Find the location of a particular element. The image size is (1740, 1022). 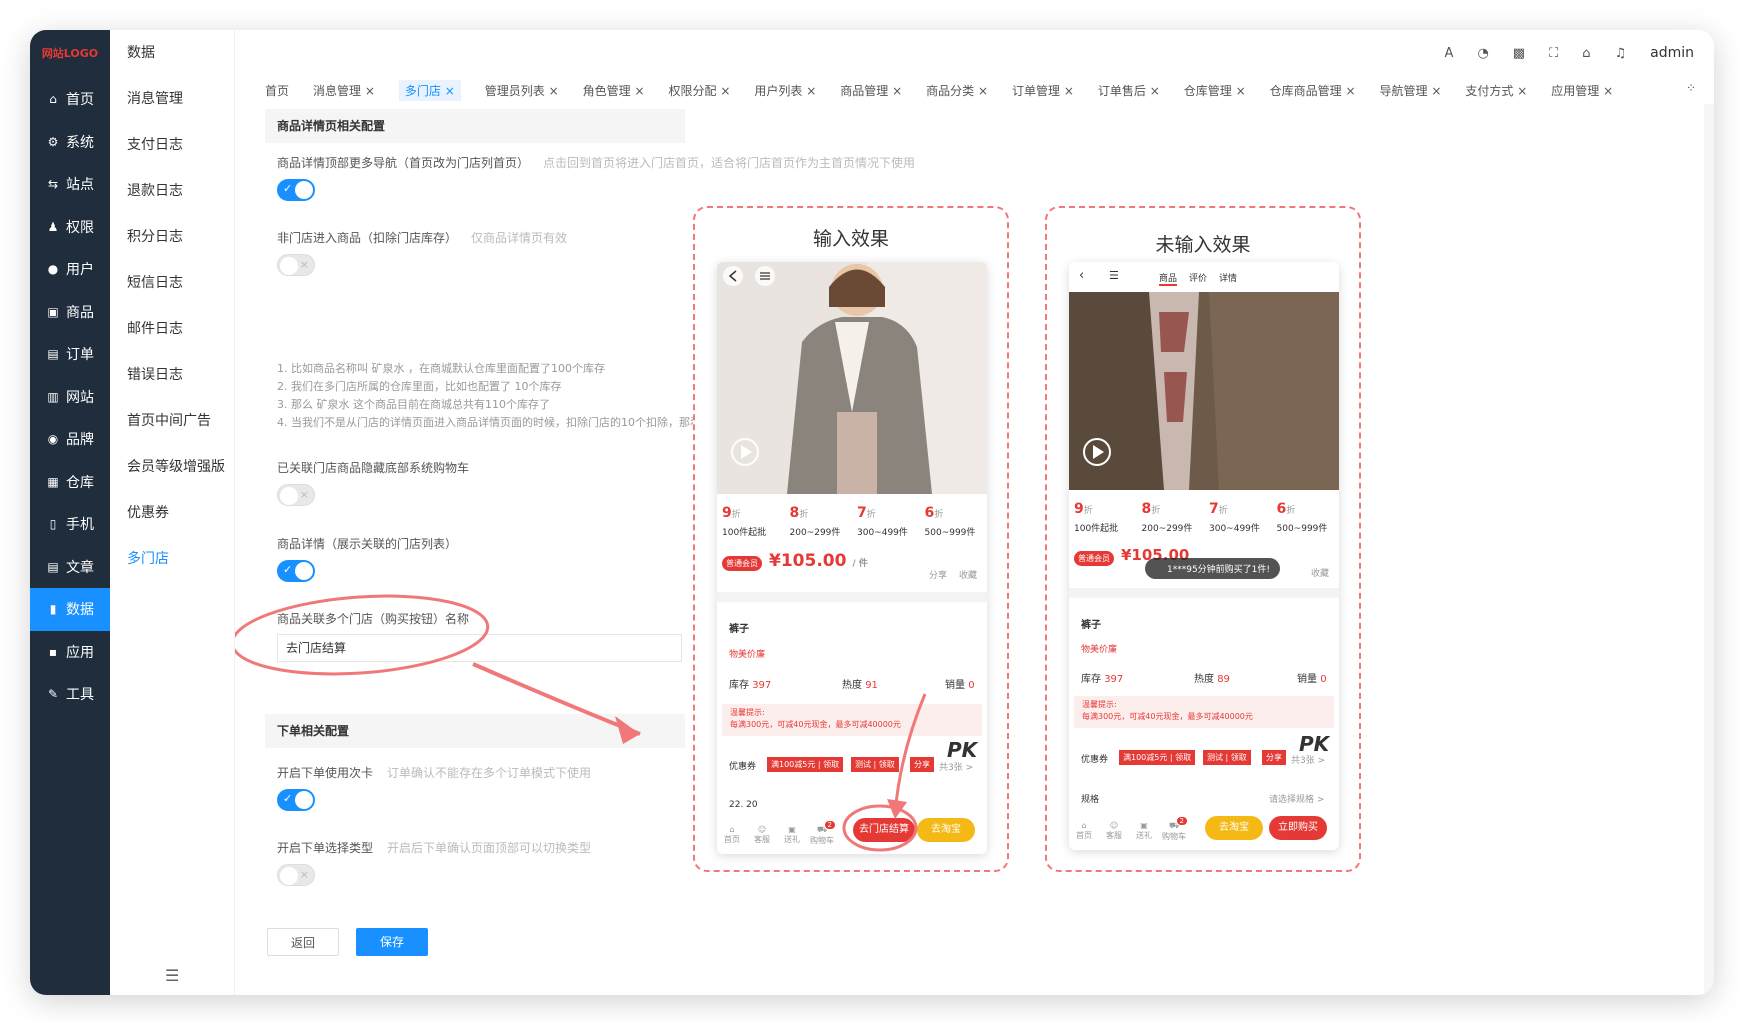

tab: 管理员列表 × is located at coordinates (522, 90).